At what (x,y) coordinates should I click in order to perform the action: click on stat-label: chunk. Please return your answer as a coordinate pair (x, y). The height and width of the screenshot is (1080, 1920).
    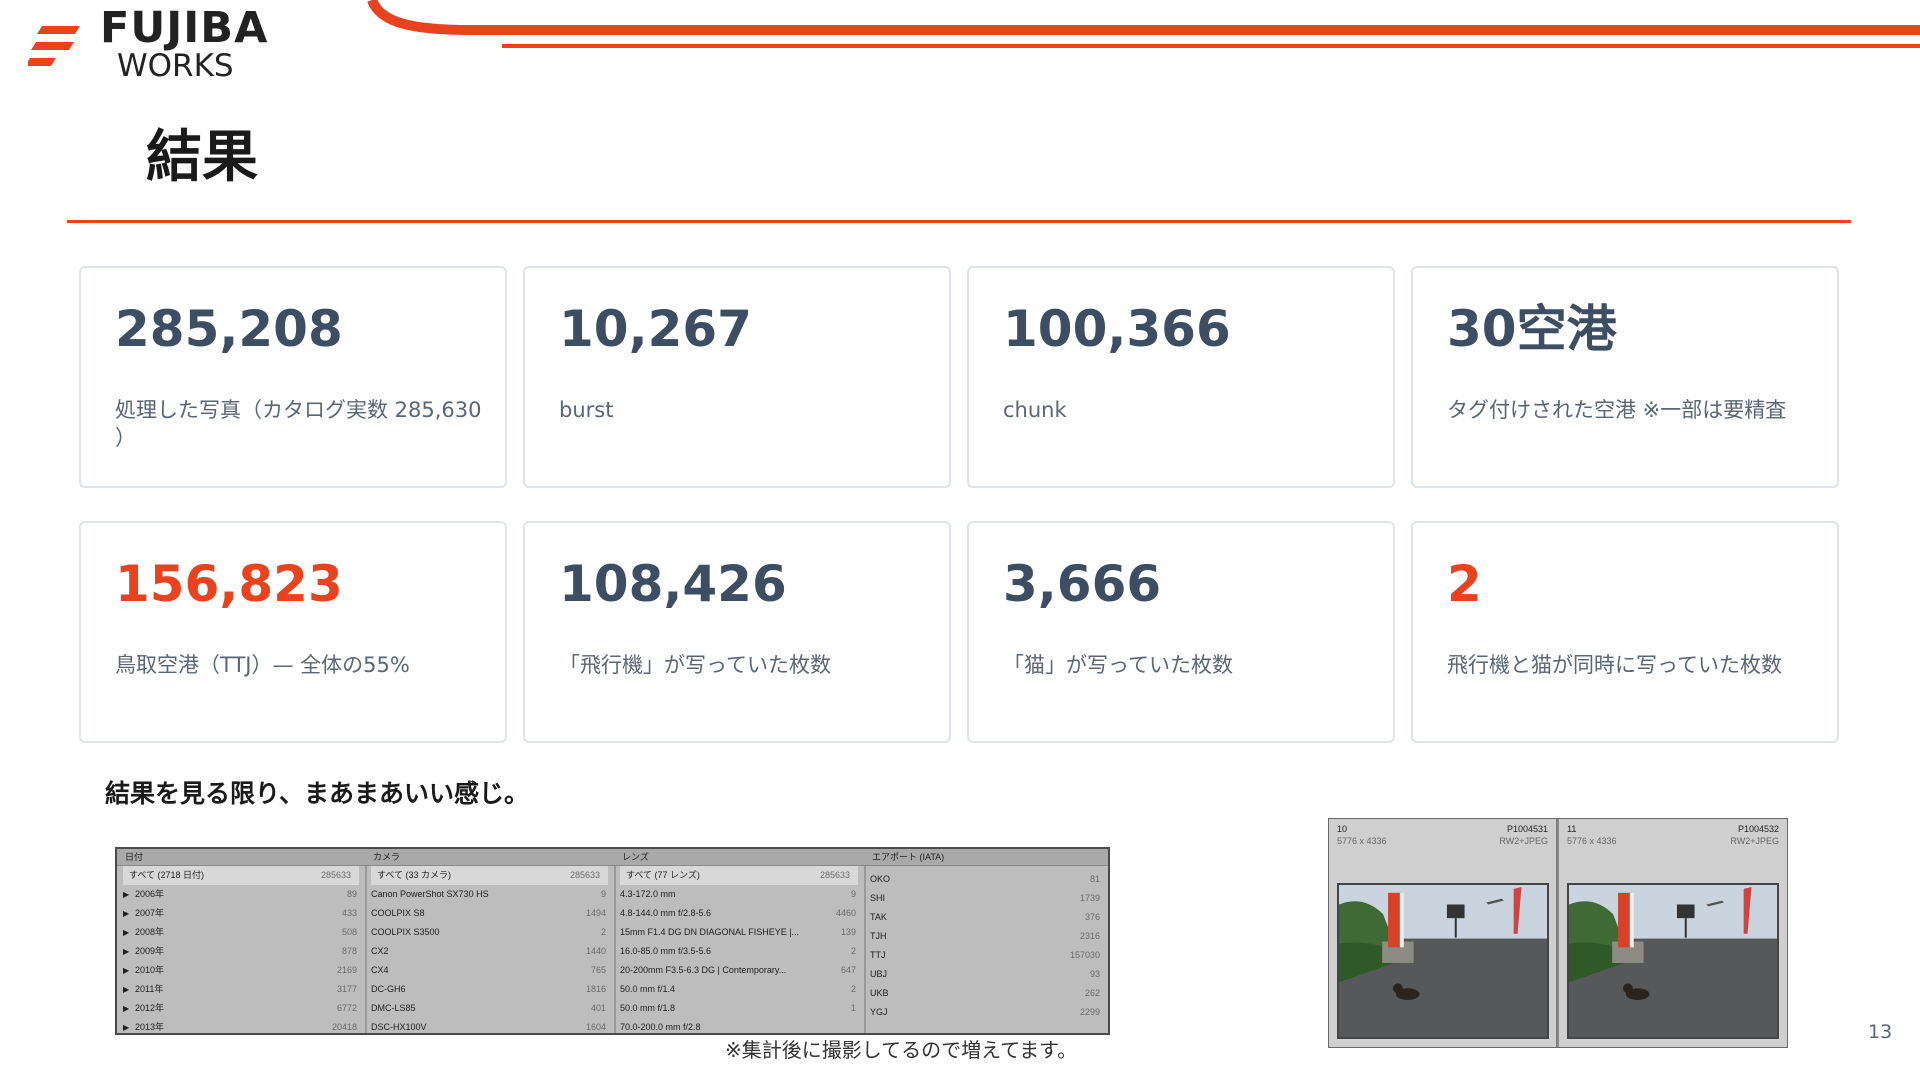
    Looking at the image, I should click on (1035, 410).